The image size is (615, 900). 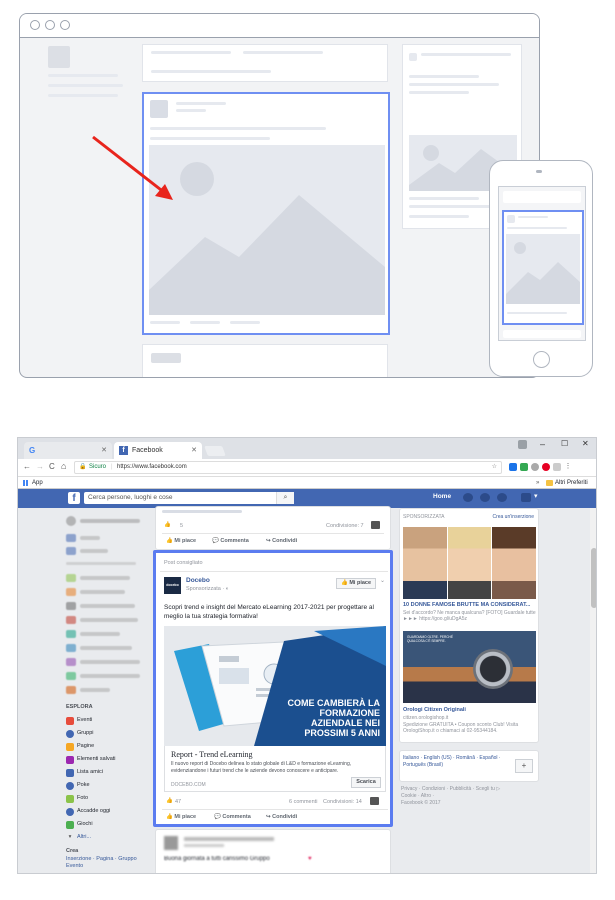 What do you see at coordinates (366, 782) in the screenshot?
I see `download-button: Scarica` at bounding box center [366, 782].